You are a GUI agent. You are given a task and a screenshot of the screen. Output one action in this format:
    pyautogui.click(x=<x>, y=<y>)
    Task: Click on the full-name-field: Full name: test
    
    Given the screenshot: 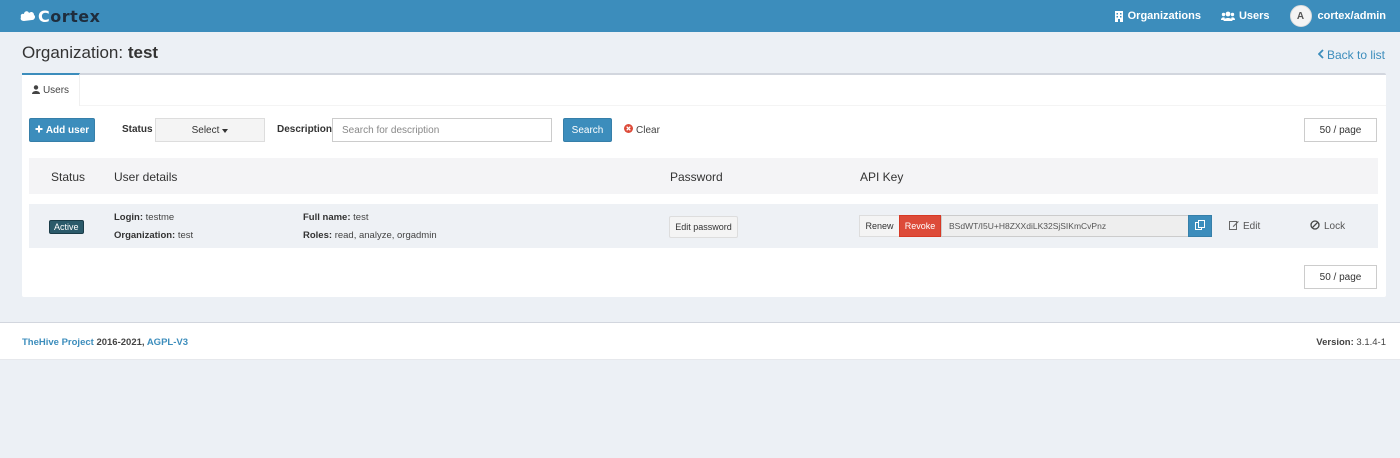 What is the action you would take?
    pyautogui.click(x=336, y=217)
    